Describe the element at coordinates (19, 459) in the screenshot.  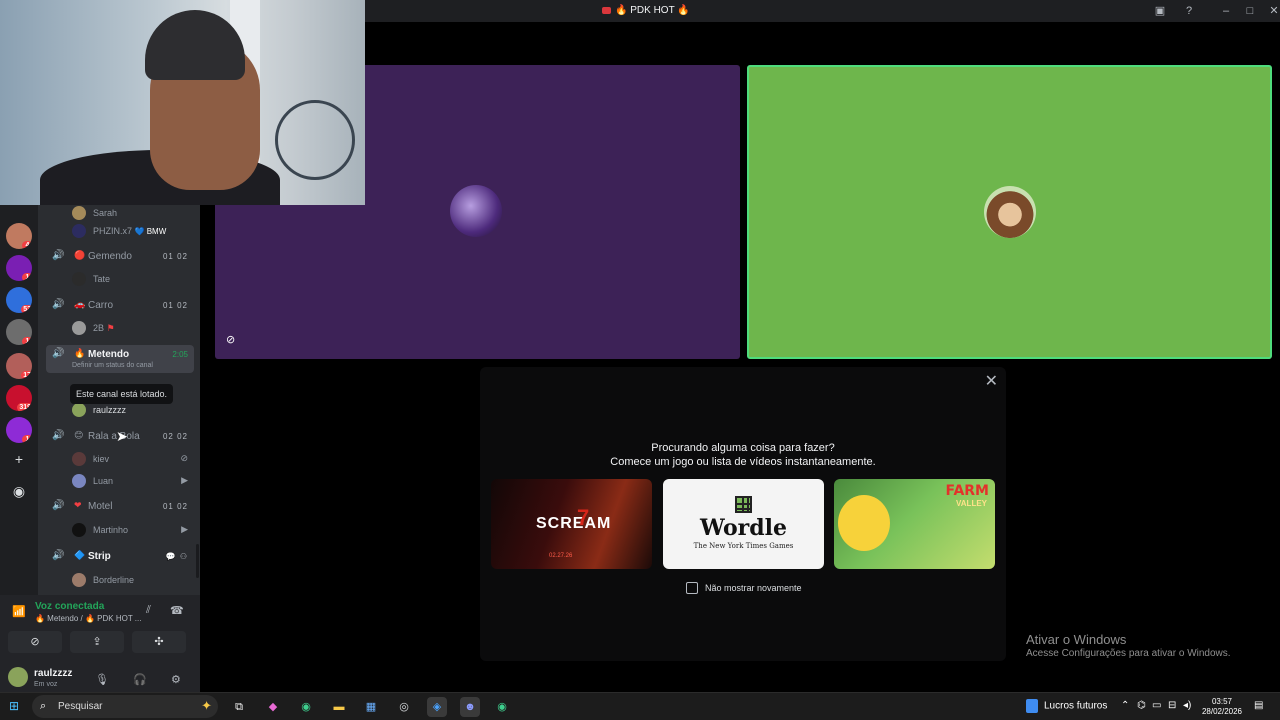
I see `add-server-icon: +` at that location.